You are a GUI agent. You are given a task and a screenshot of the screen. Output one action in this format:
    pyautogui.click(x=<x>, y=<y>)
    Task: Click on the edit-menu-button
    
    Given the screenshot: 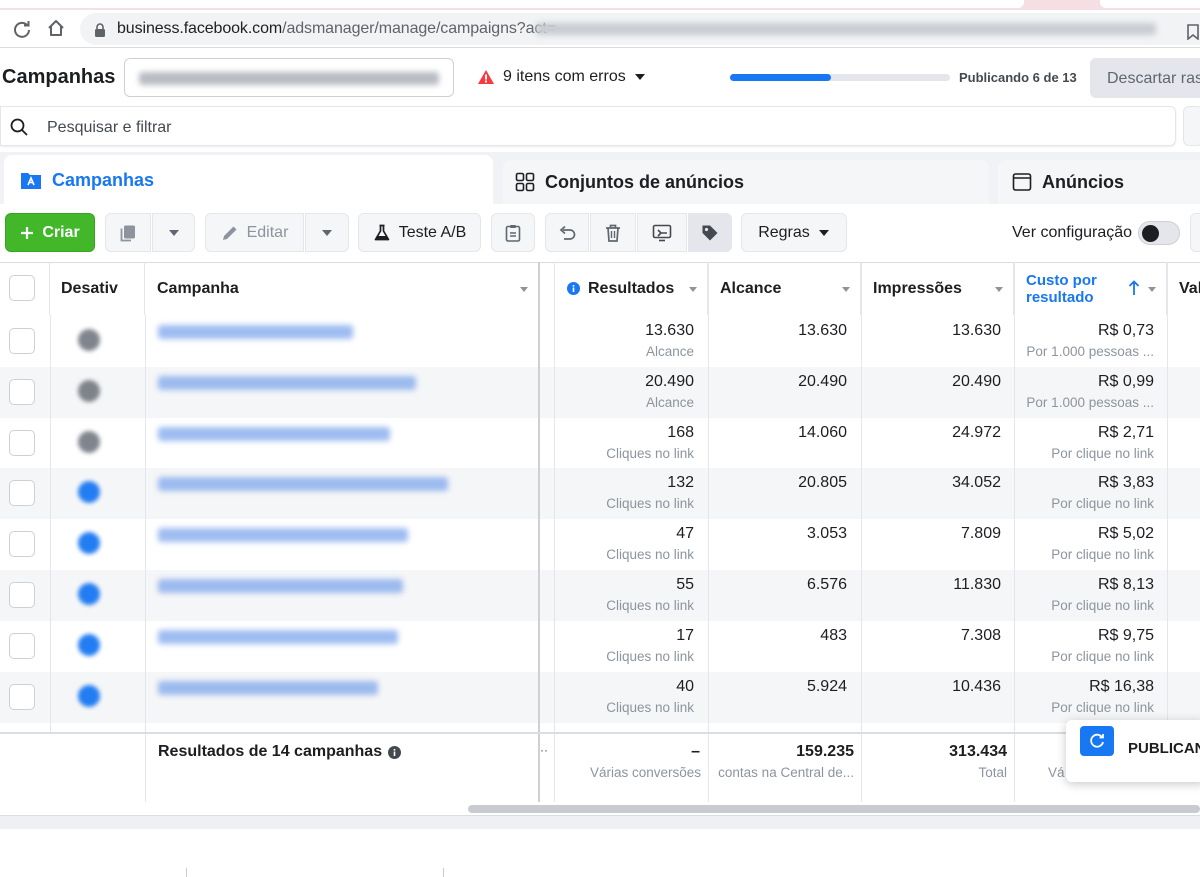 What is the action you would take?
    pyautogui.click(x=327, y=232)
    